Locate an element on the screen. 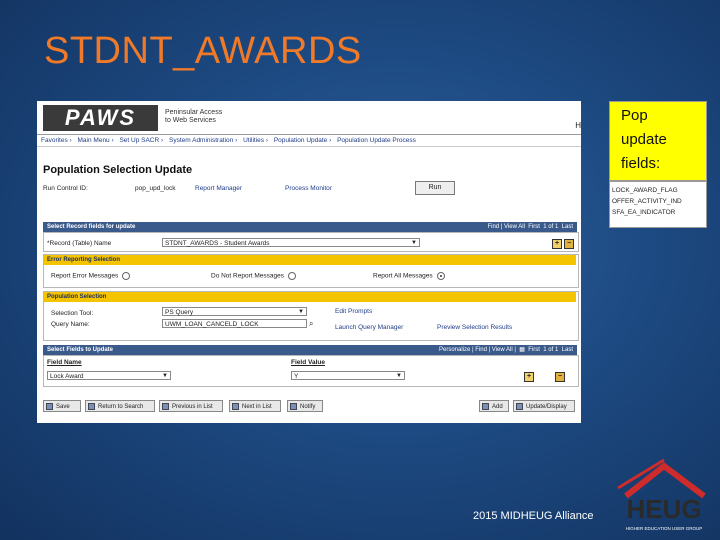  callout-box: Pop update fields: is located at coordinates (658, 141).